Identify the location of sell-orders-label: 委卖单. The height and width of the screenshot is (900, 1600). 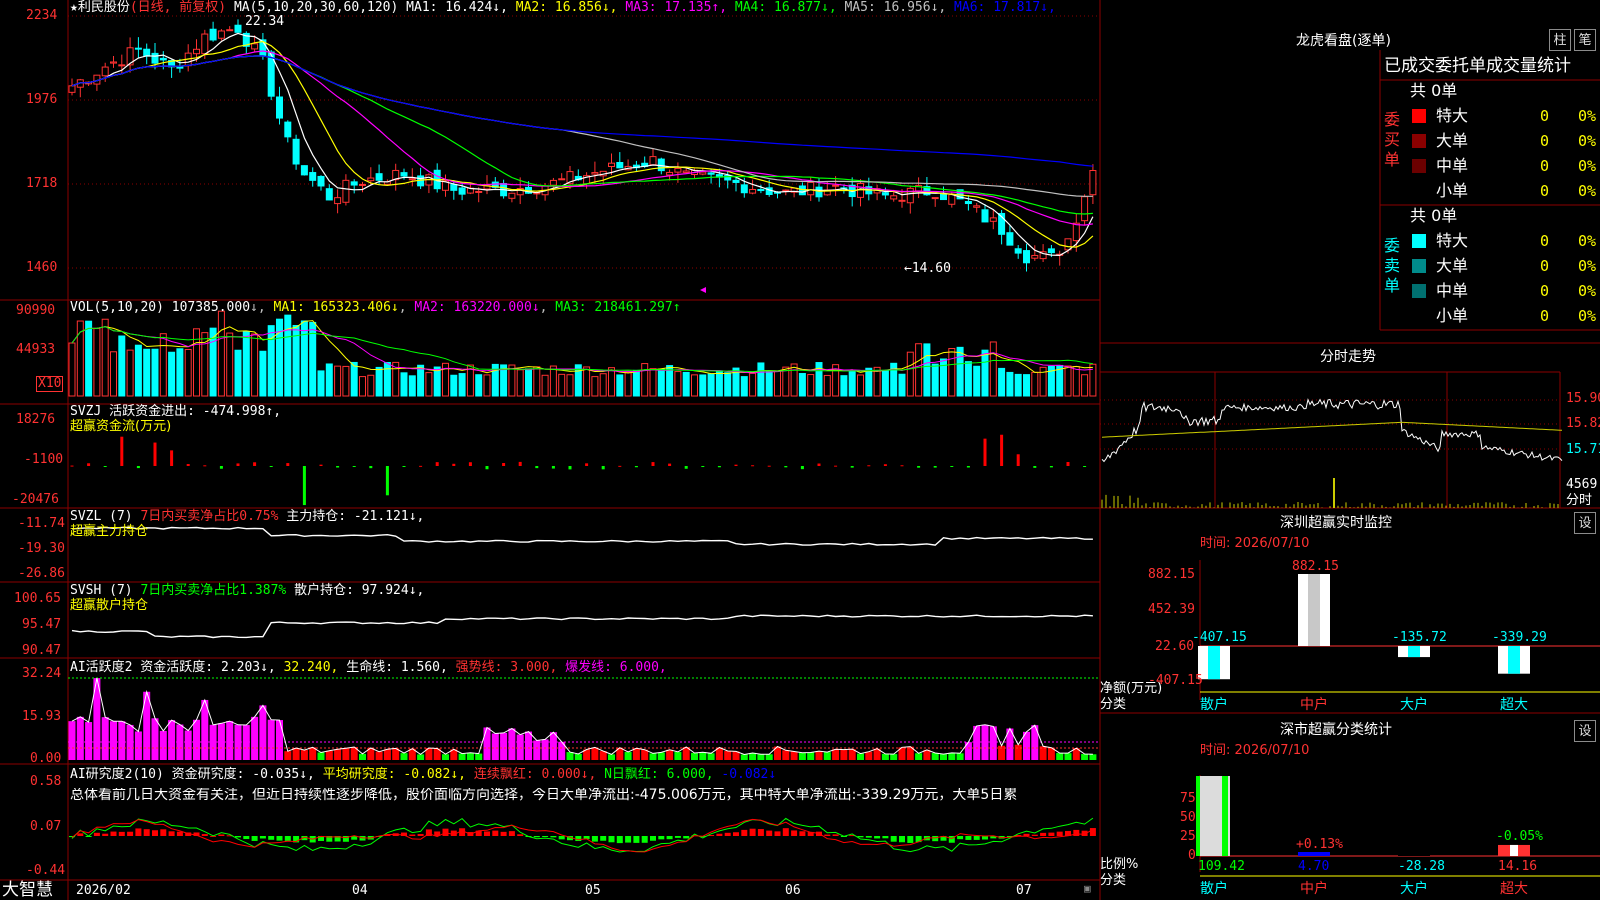
(1392, 265).